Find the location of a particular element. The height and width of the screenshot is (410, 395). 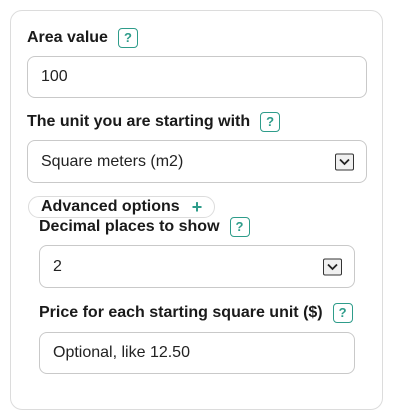

price-field is located at coordinates (197, 353).